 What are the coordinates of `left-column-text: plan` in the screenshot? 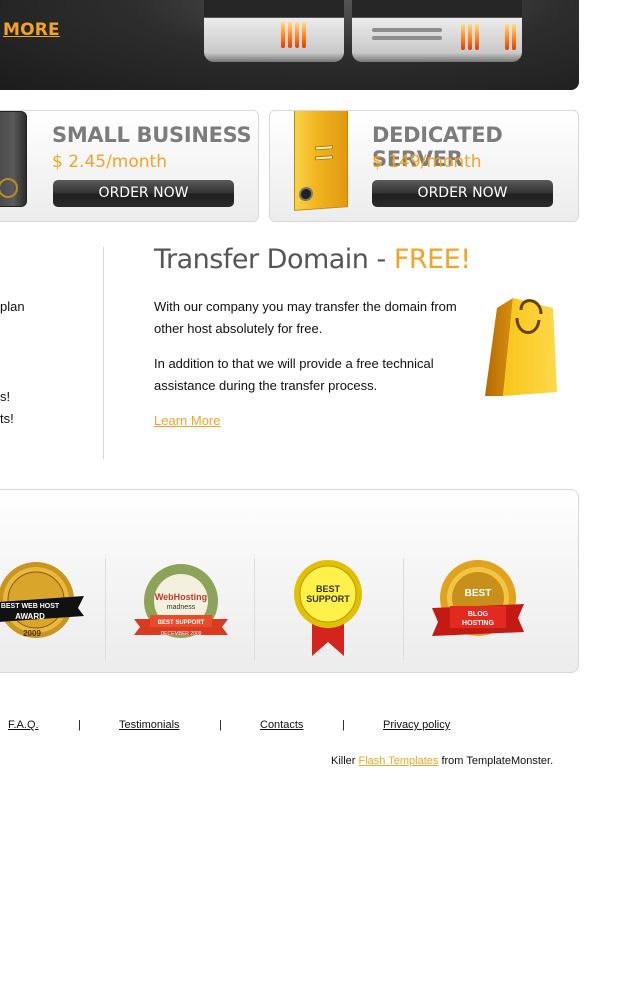 It's located at (12, 306).